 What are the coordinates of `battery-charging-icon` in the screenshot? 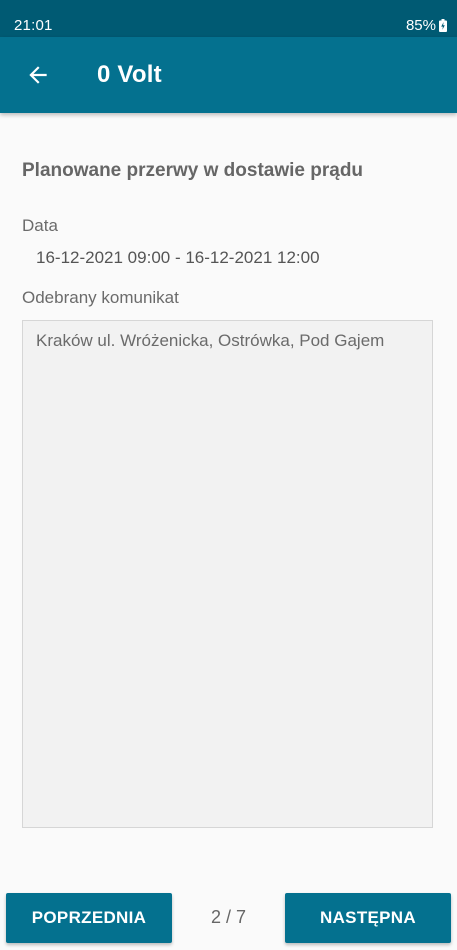 It's located at (443, 25).